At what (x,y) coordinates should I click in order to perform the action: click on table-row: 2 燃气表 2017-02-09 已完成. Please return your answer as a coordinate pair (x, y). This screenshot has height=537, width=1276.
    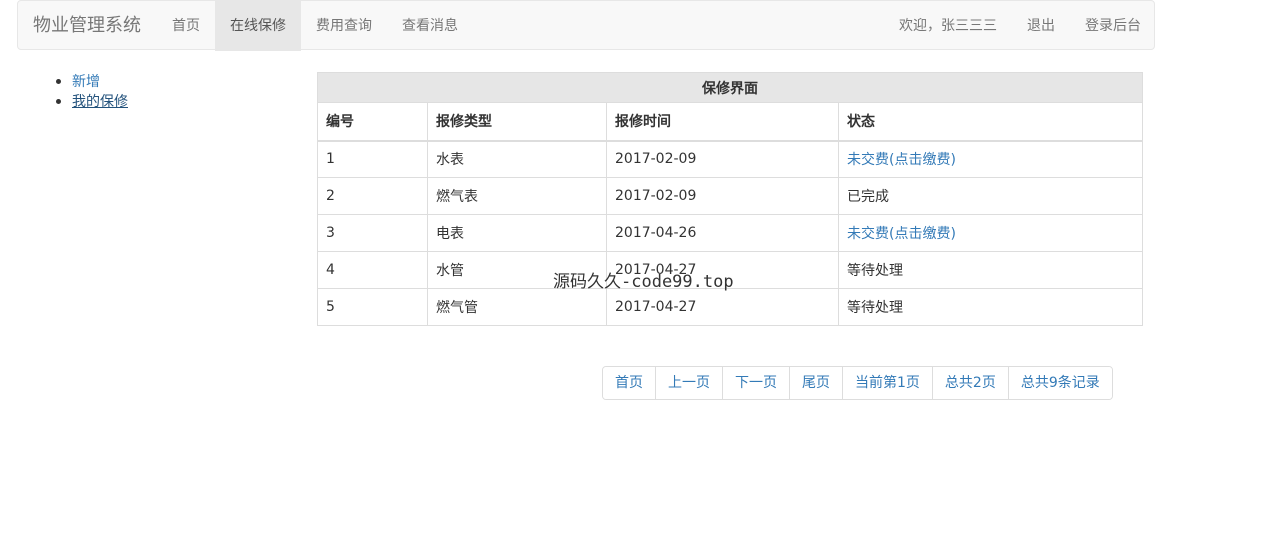
    Looking at the image, I should click on (730, 196).